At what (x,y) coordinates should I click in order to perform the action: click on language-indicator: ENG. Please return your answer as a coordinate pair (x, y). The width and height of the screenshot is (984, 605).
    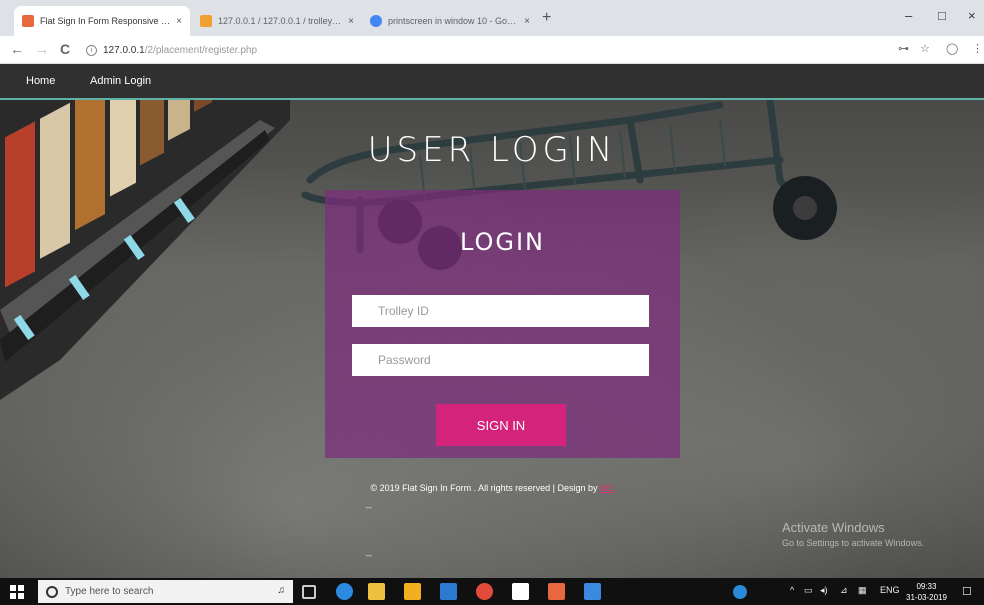
    Looking at the image, I should click on (890, 590).